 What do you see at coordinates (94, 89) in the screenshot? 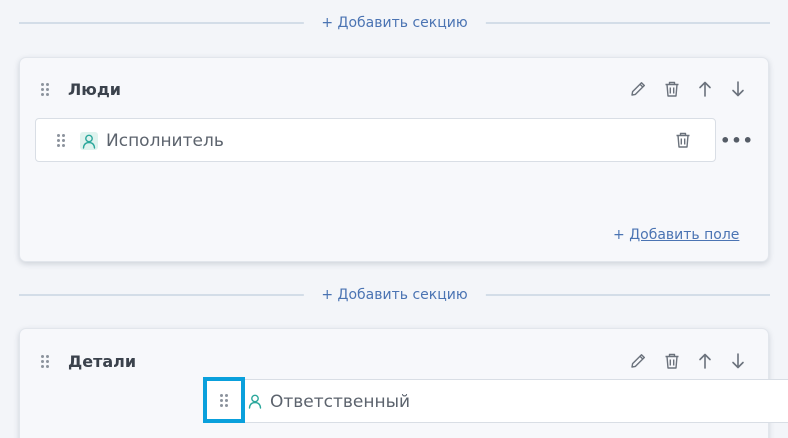
I see `section-title: Люди` at bounding box center [94, 89].